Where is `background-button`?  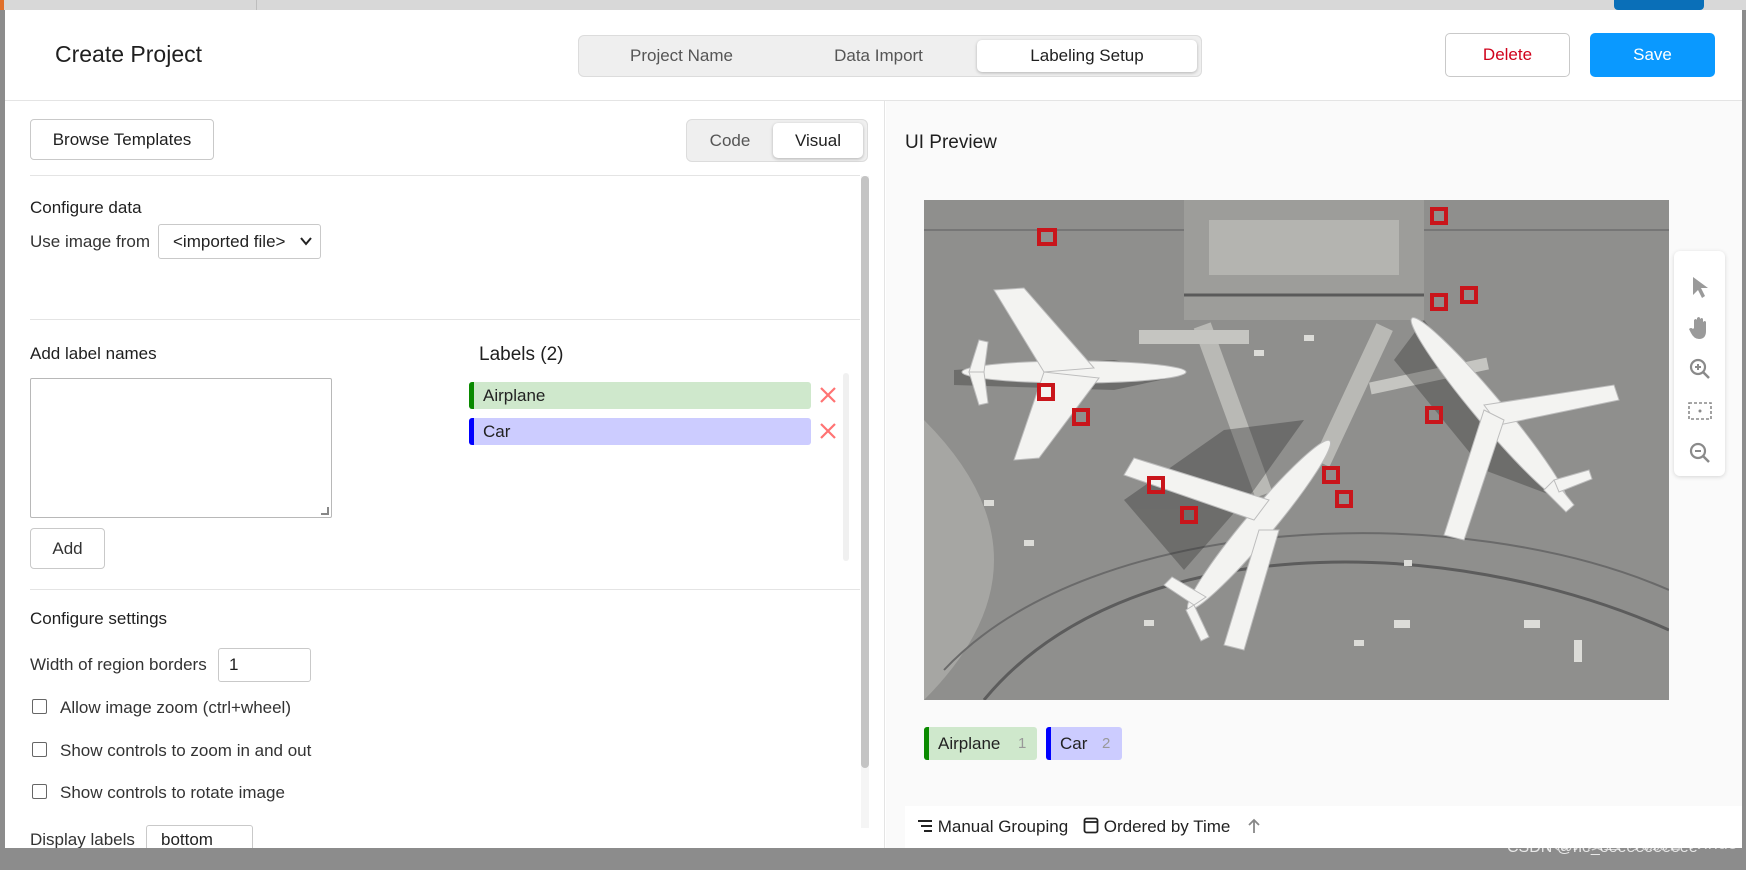 background-button is located at coordinates (1659, 5).